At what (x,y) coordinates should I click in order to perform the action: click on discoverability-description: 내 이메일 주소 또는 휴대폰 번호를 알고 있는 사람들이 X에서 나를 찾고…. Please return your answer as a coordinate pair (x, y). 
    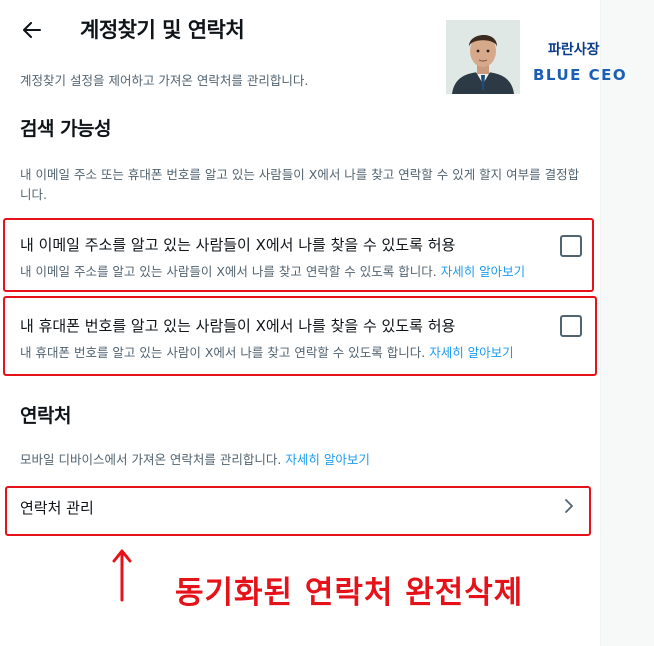
    Looking at the image, I should click on (300, 184).